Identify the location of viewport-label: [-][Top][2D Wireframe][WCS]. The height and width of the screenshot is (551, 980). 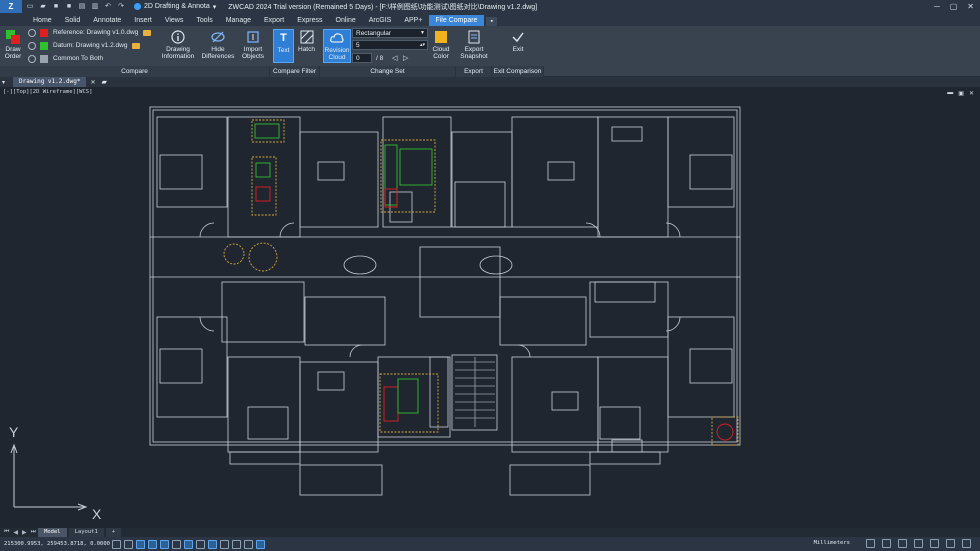
(47, 92).